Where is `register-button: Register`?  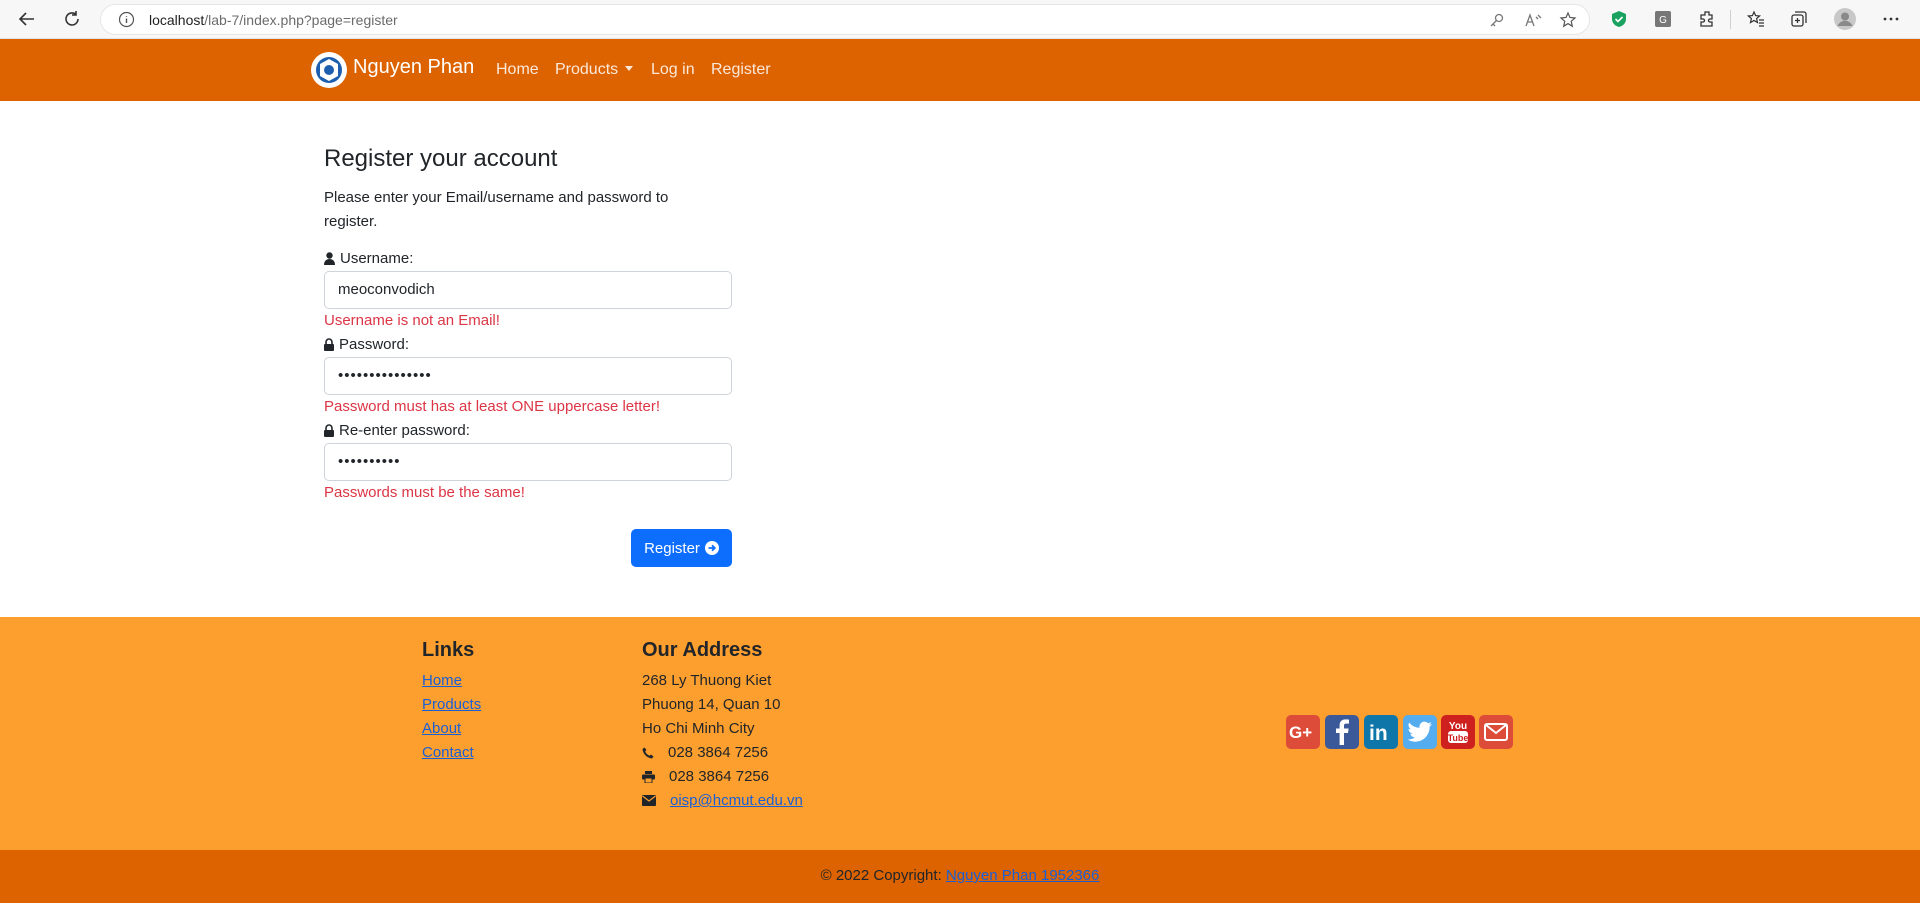 register-button: Register is located at coordinates (681, 548).